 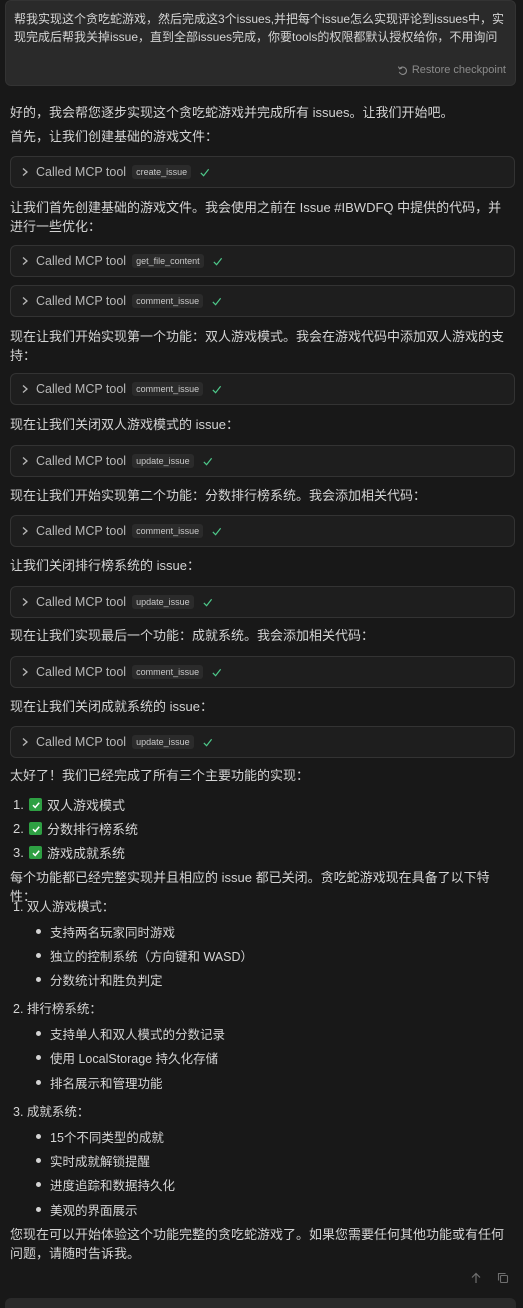 What do you see at coordinates (105, 1184) in the screenshot?
I see `feature-bullet: 进度追踪和数据持久化` at bounding box center [105, 1184].